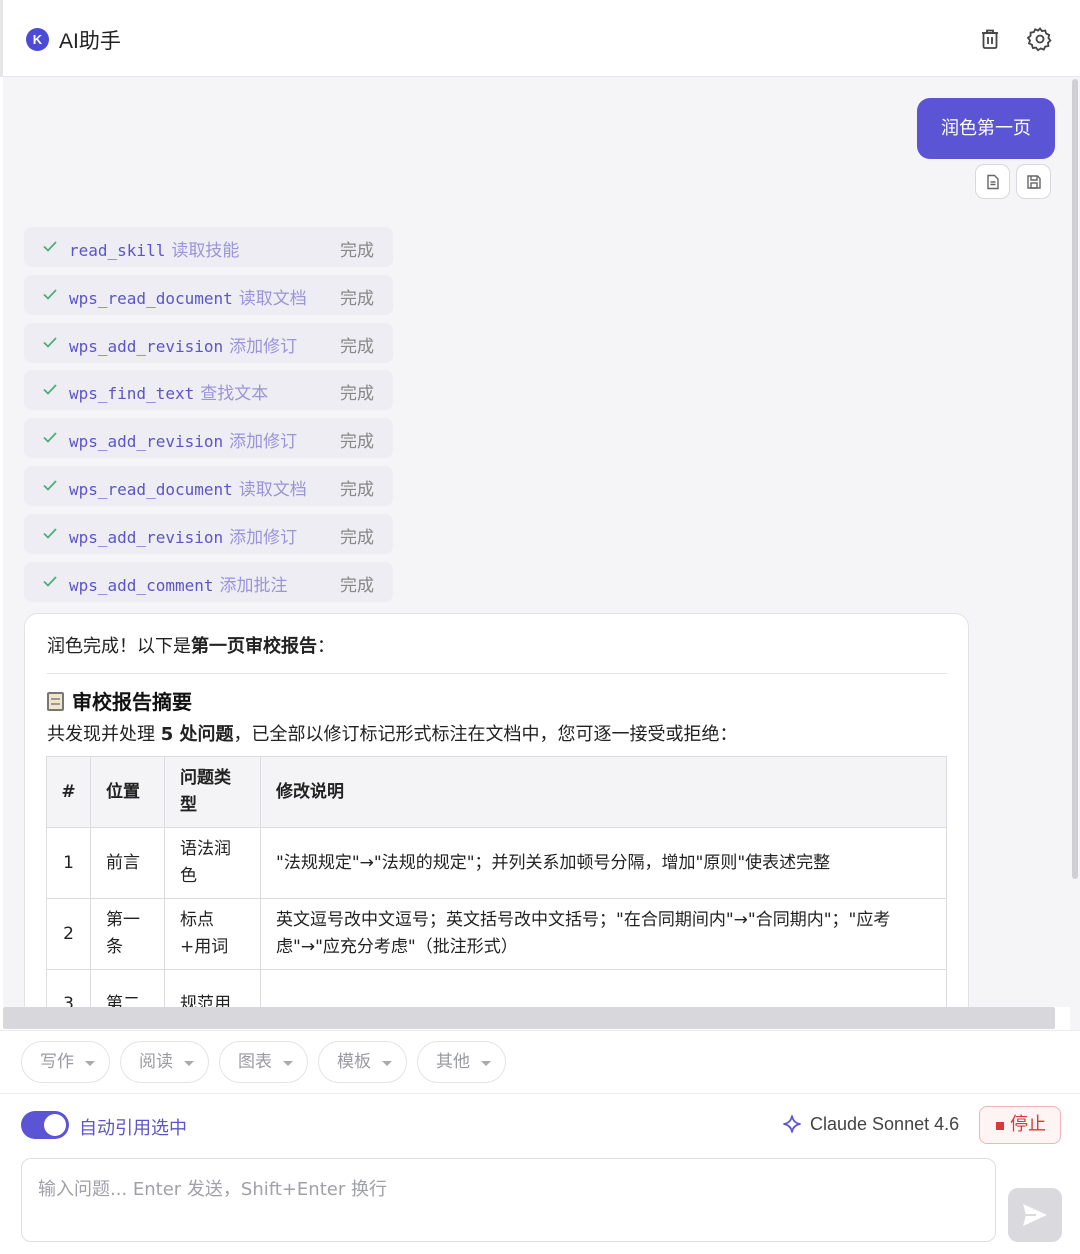 Image resolution: width=1080 pixels, height=1254 pixels. I want to click on tool-desc: 查找文本, so click(234, 394).